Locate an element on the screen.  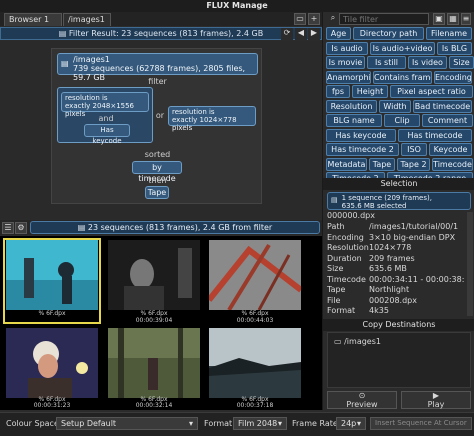
has-keycode-node: Has keycode is located at coordinates (107, 134).